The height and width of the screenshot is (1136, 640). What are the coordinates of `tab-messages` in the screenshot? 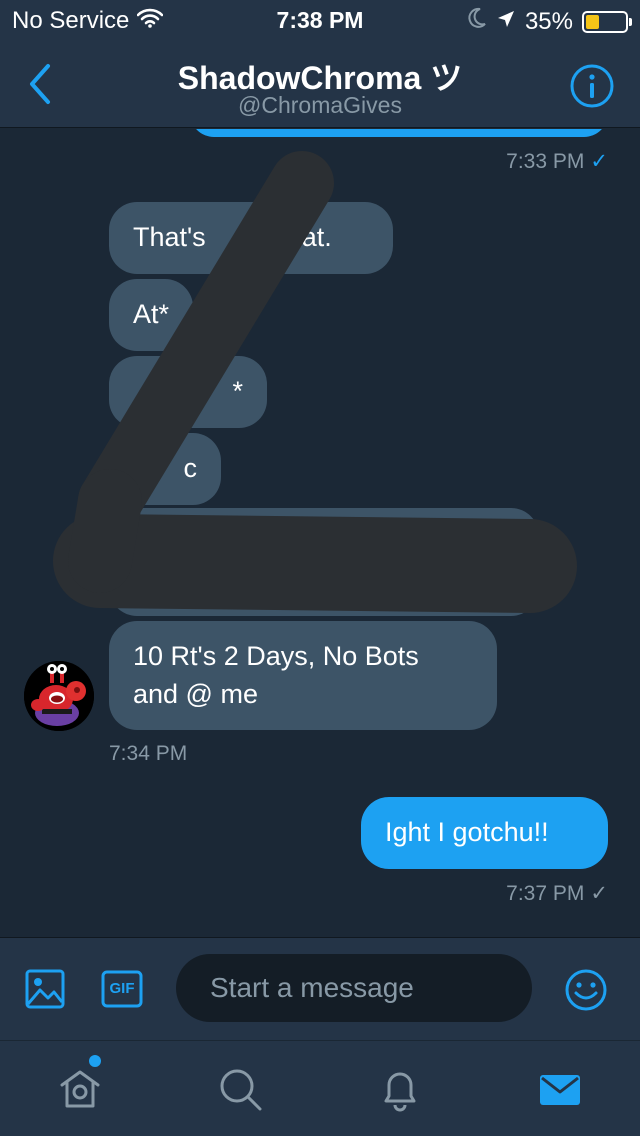 It's located at (560, 1089).